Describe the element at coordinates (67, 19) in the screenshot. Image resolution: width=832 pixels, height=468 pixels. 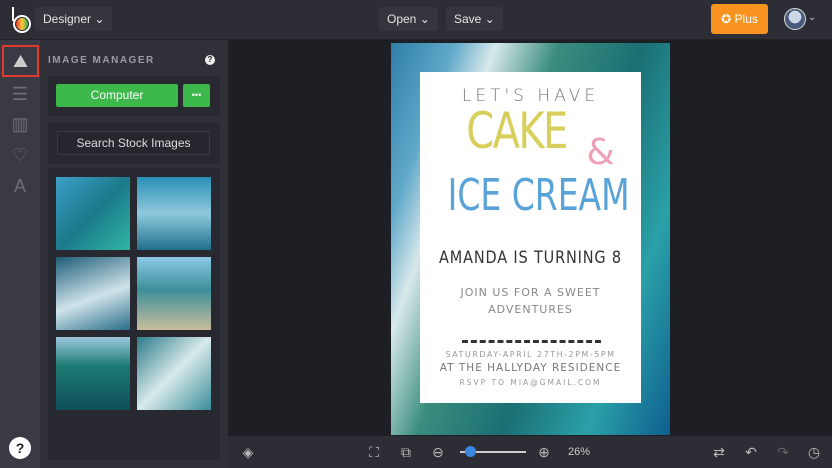
I see `designer-label: Designer` at that location.